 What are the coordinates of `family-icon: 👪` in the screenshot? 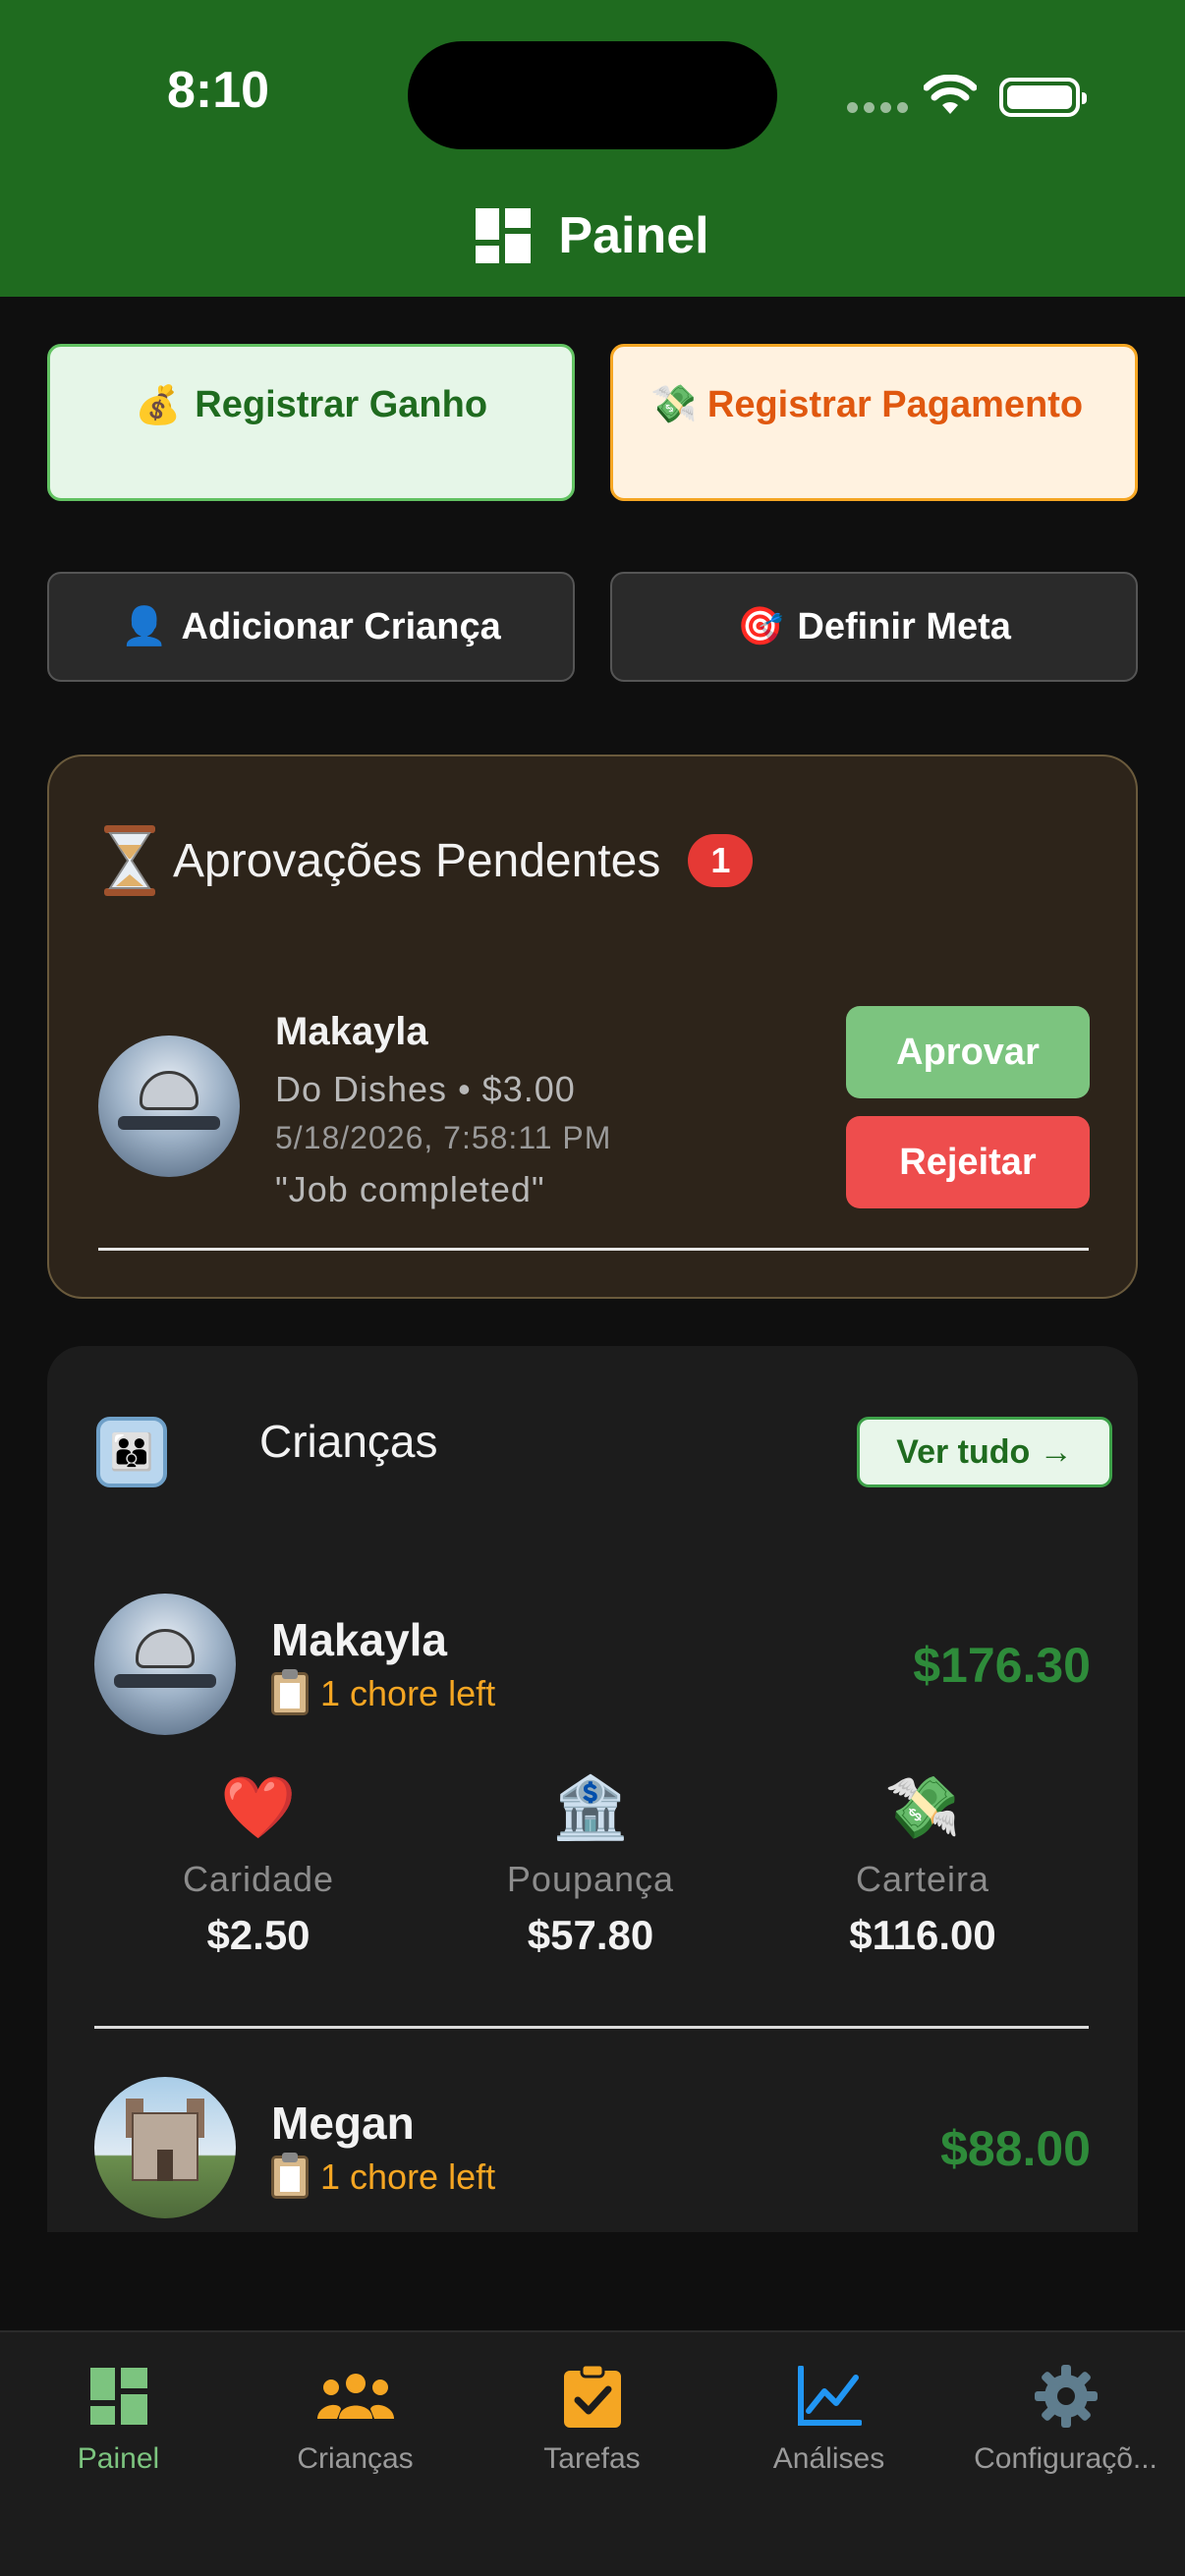 It's located at (132, 1452).